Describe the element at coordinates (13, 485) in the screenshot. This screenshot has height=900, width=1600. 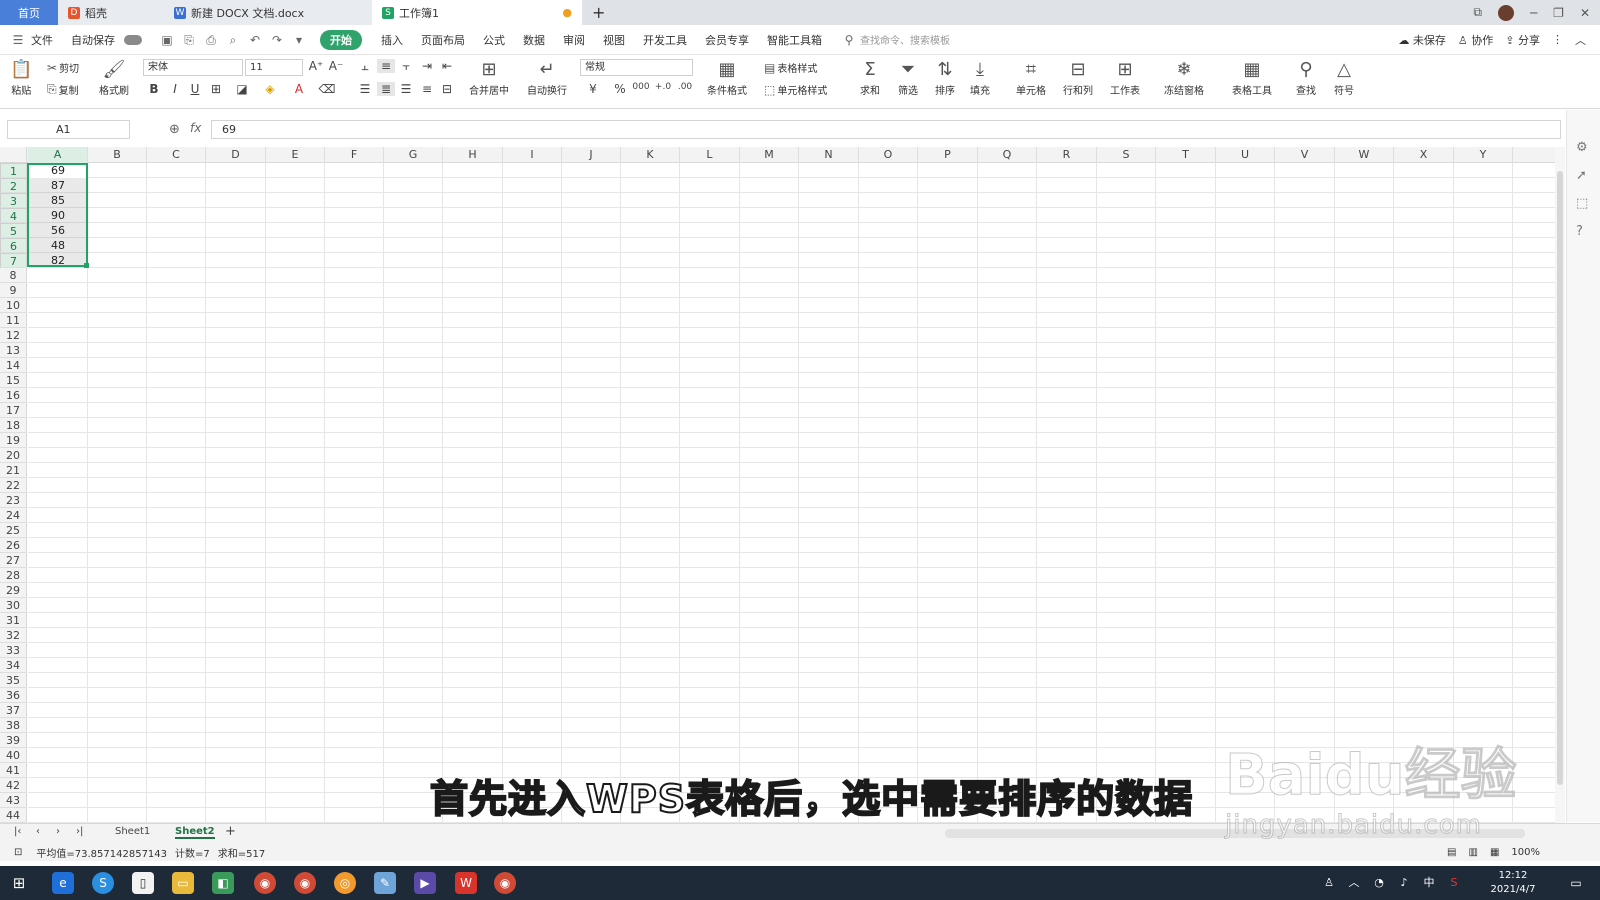
I see `row-header-22: 22` at that location.